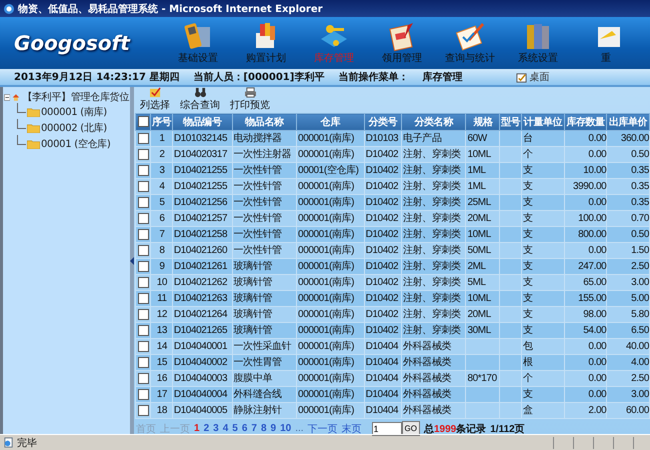  What do you see at coordinates (330, 122) in the screenshot?
I see `column-header: 仓库` at bounding box center [330, 122].